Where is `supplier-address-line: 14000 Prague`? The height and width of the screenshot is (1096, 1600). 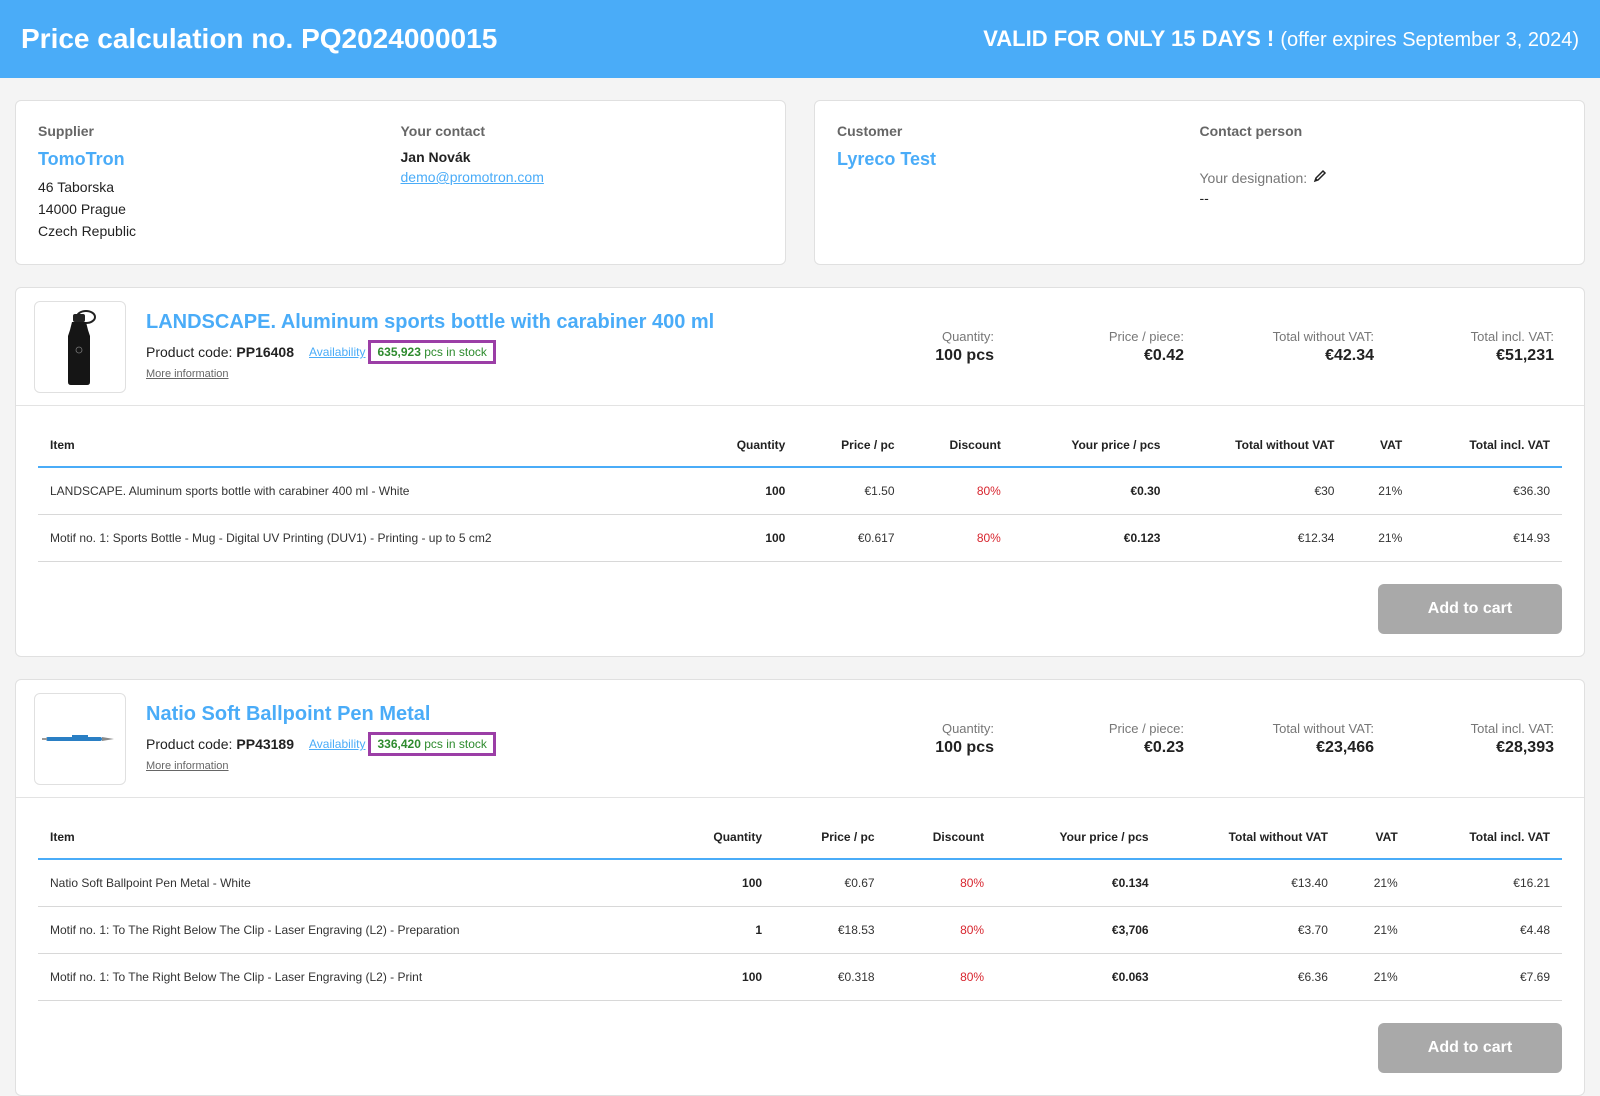
supplier-address-line: 14000 Prague is located at coordinates (82, 209).